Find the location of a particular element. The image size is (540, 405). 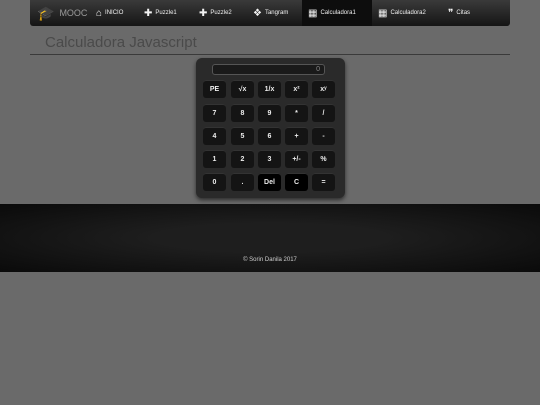

key-7: 7 is located at coordinates (214, 113).